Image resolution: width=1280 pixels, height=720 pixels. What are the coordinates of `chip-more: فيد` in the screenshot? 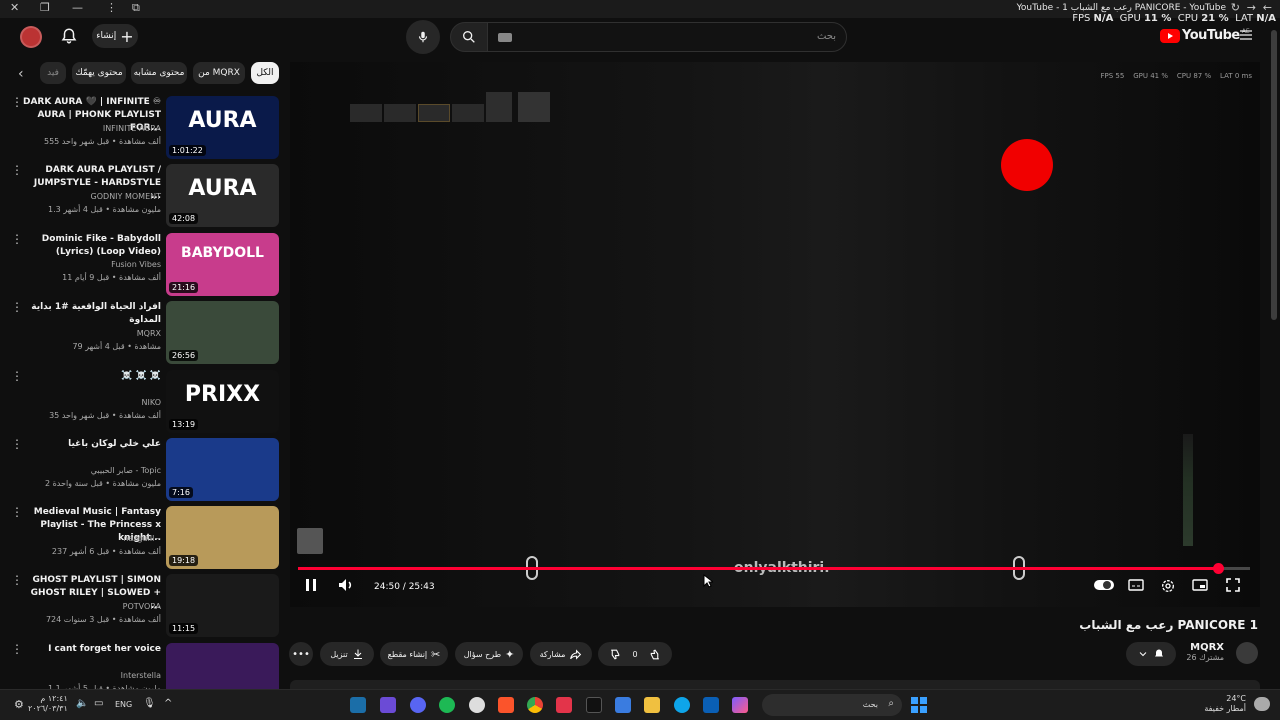 It's located at (53, 73).